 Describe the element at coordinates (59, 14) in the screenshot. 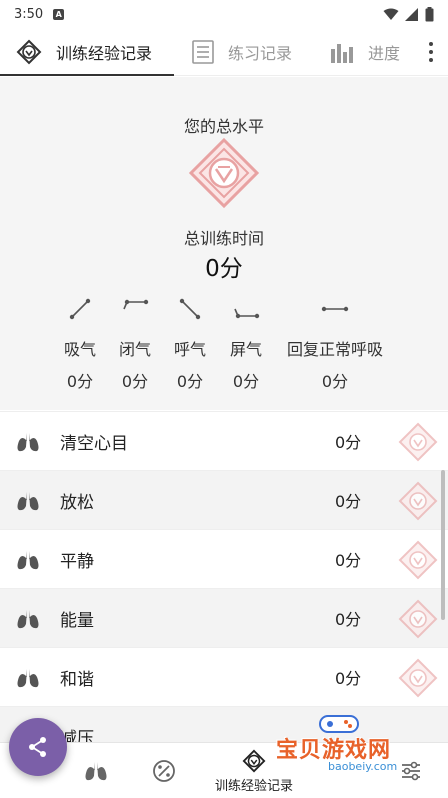

I see `notification-icon: A` at that location.